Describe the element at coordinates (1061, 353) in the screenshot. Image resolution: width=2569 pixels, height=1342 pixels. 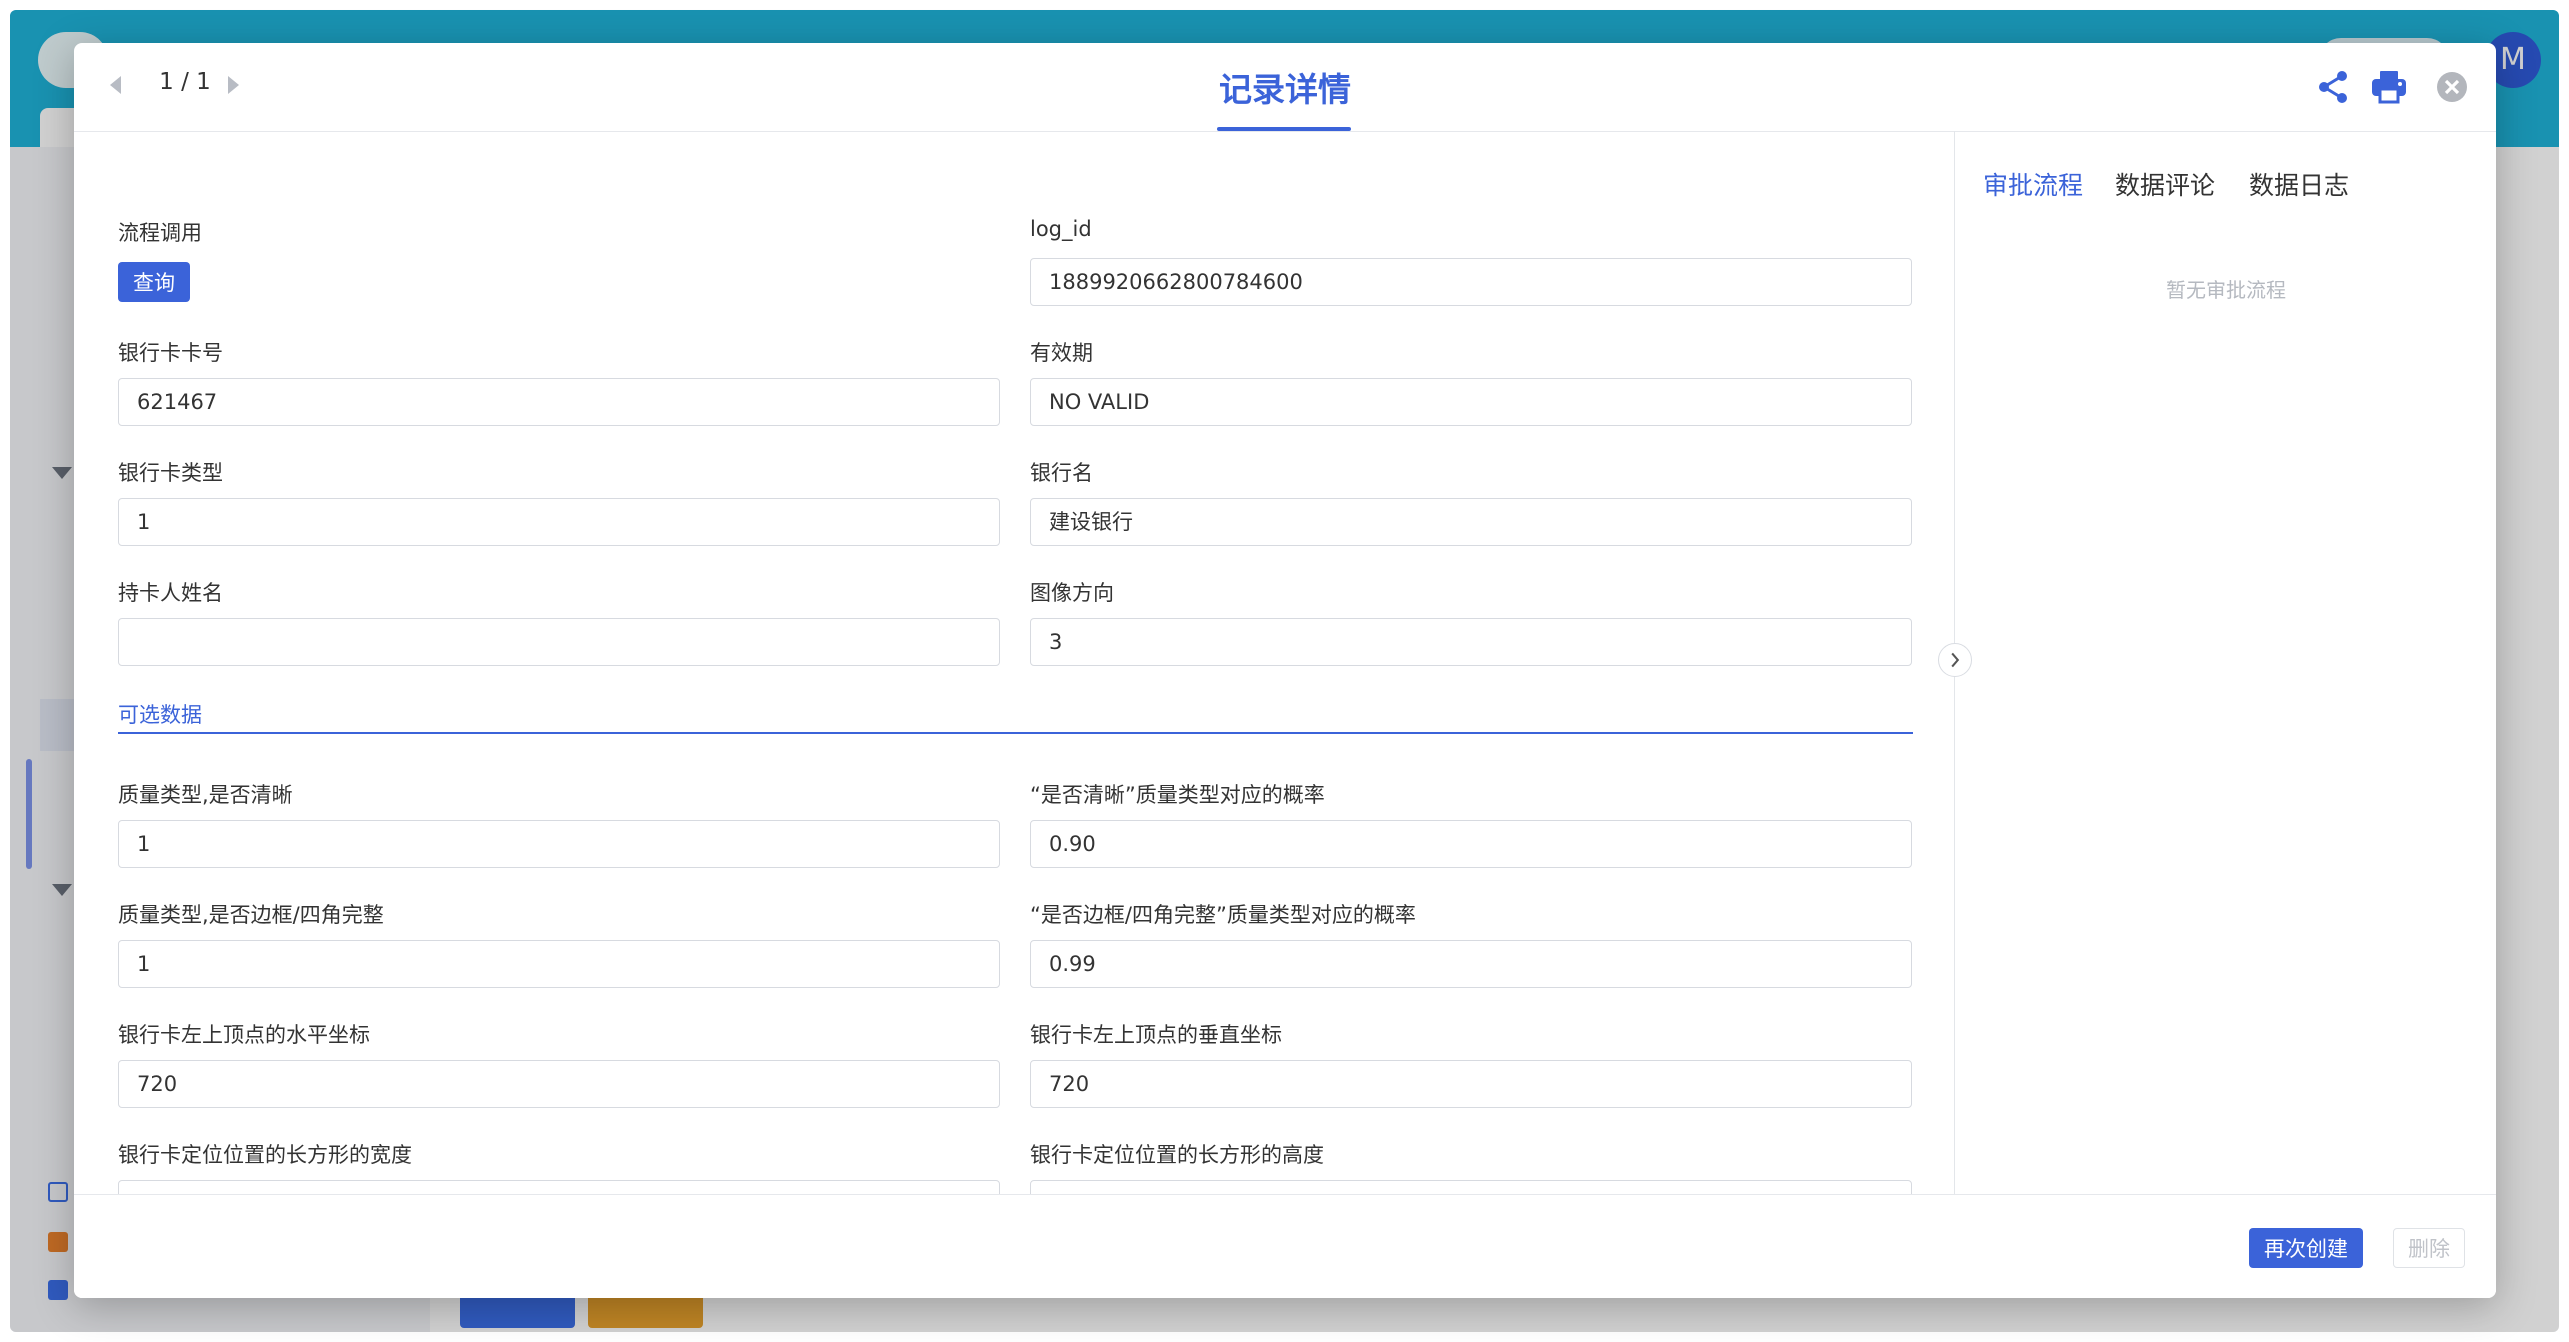
I see `field-label: 有效期` at that location.